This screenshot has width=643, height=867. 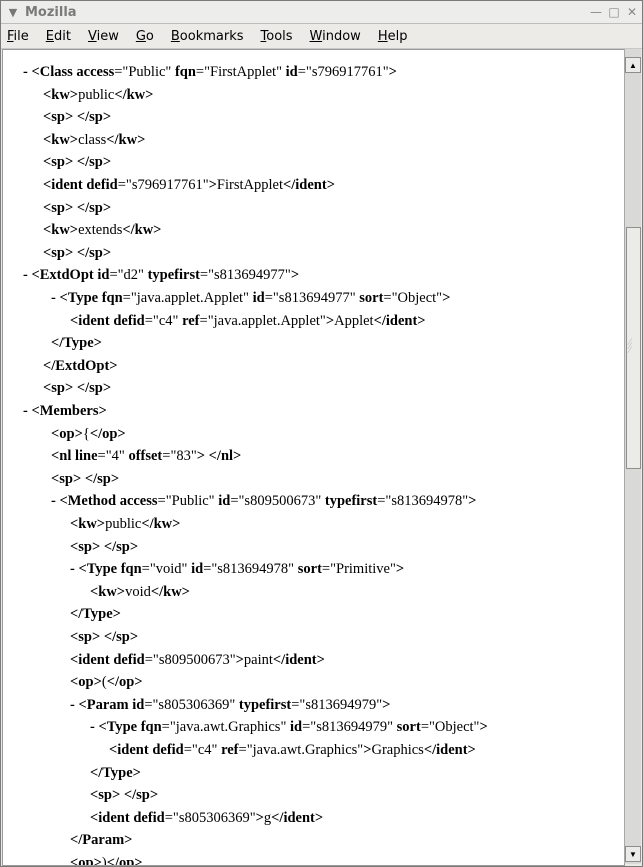 I want to click on xml-text: ="s805306369", so click(x=210, y=817).